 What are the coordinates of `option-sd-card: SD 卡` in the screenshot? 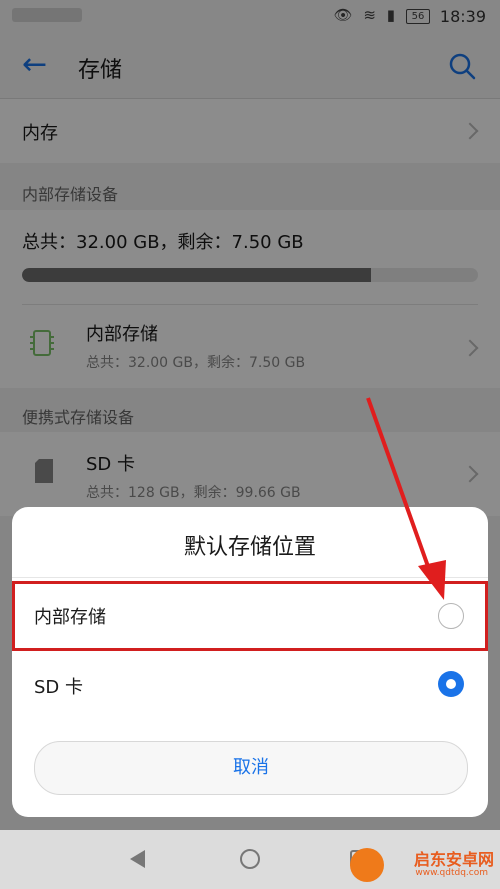 It's located at (250, 686).